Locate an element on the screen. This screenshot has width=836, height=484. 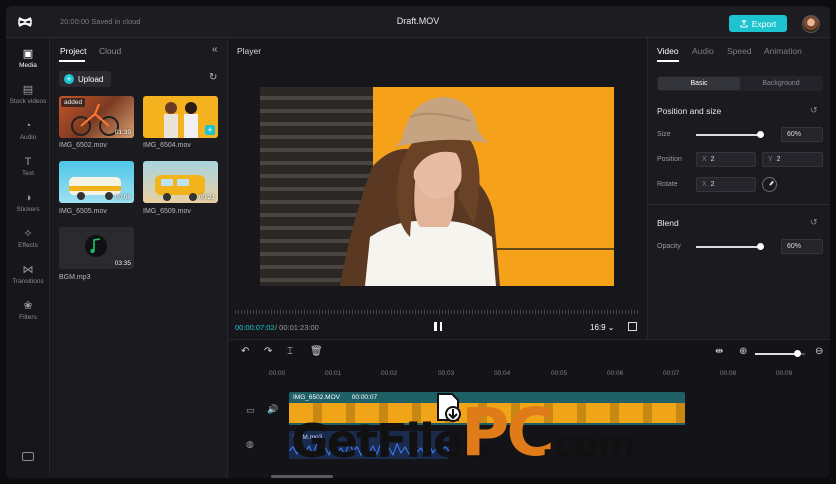
total-time: / 00:01:23:00 is located at coordinates (297, 327).